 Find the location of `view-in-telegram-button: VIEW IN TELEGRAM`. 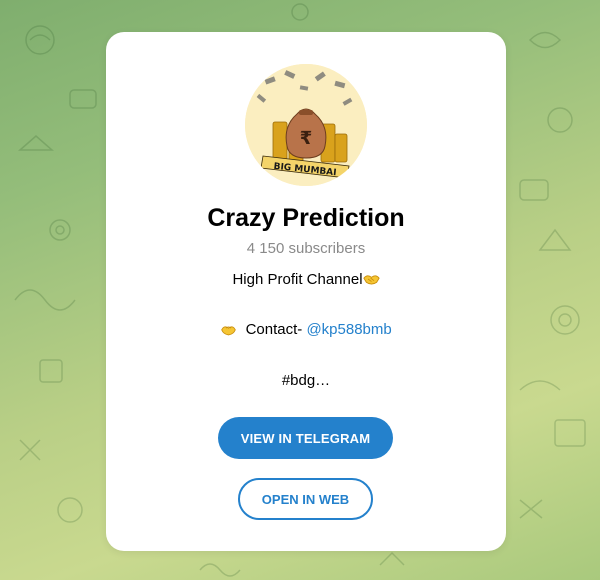

view-in-telegram-button: VIEW IN TELEGRAM is located at coordinates (305, 438).